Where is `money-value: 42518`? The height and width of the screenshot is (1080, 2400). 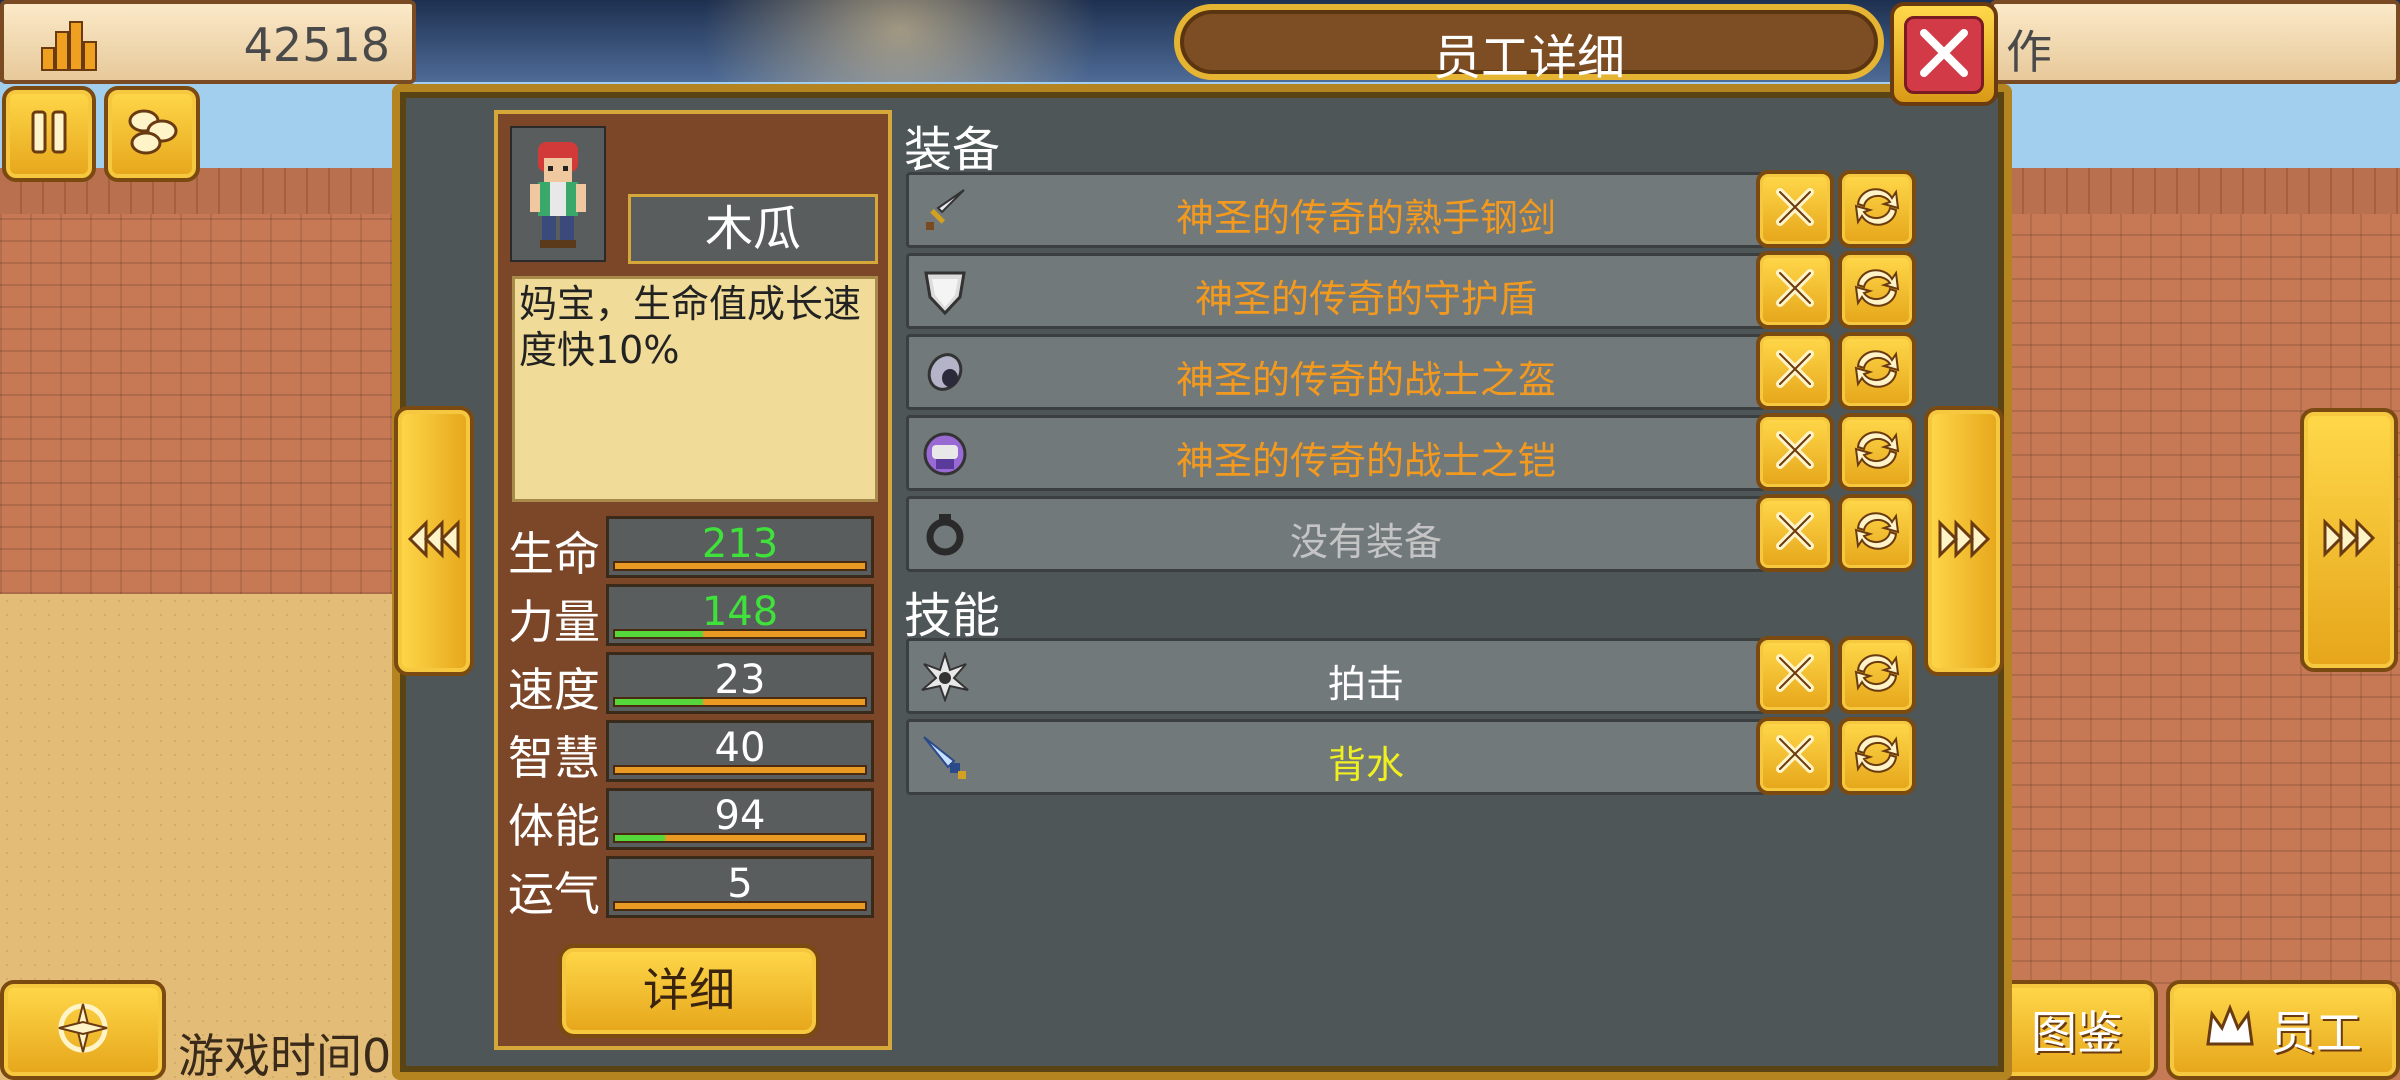 money-value: 42518 is located at coordinates (316, 45).